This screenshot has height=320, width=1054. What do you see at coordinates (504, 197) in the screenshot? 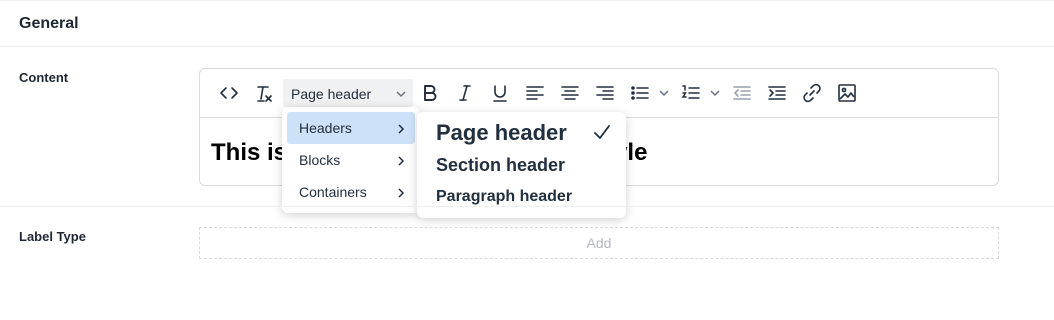
I see `submenu-item-paragraph-header: Paragraph header` at bounding box center [504, 197].